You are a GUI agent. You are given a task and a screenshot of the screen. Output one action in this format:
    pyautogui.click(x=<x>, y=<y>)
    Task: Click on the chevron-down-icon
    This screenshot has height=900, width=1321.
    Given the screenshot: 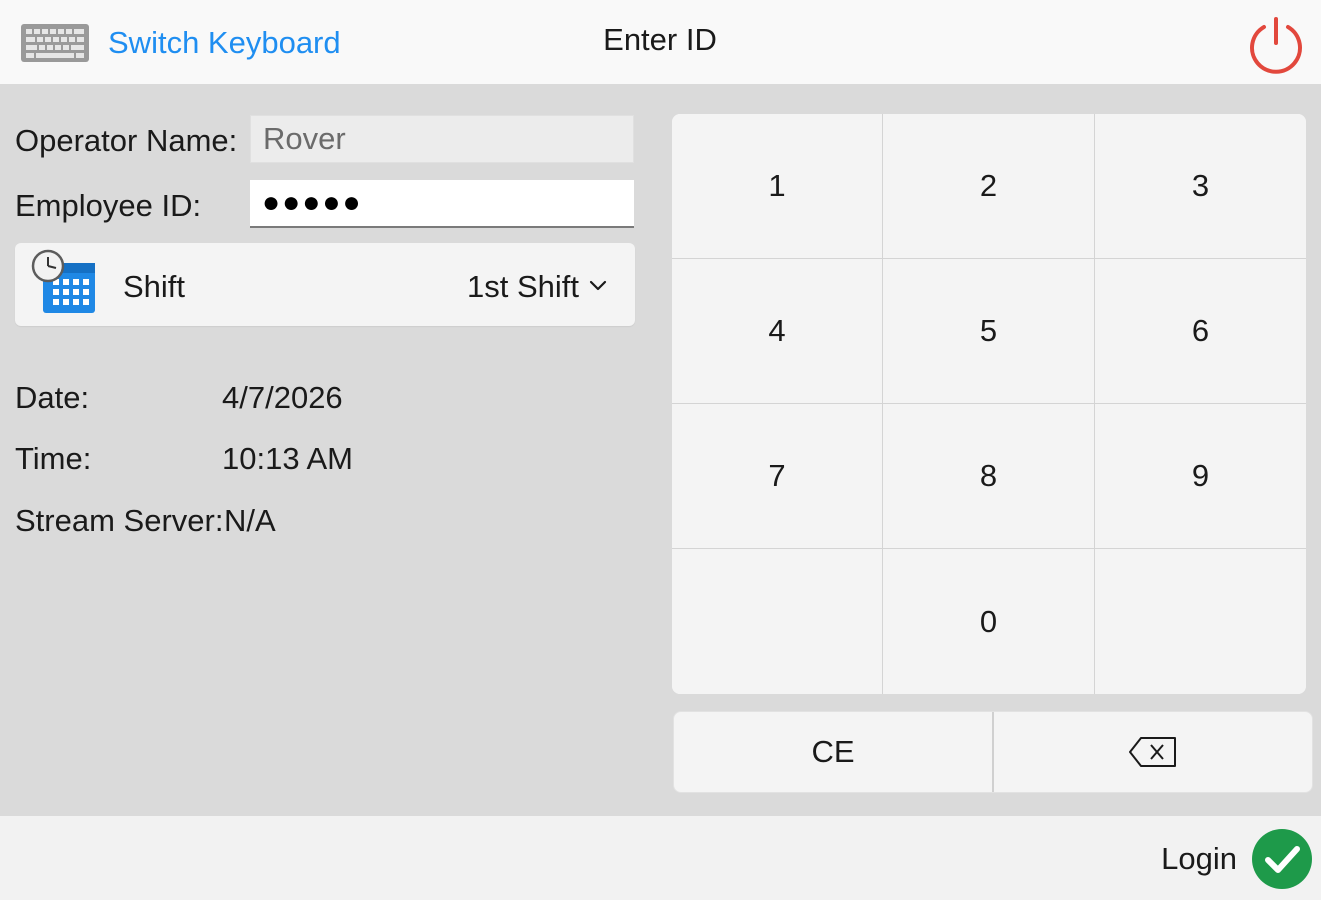 What is the action you would take?
    pyautogui.click(x=598, y=285)
    